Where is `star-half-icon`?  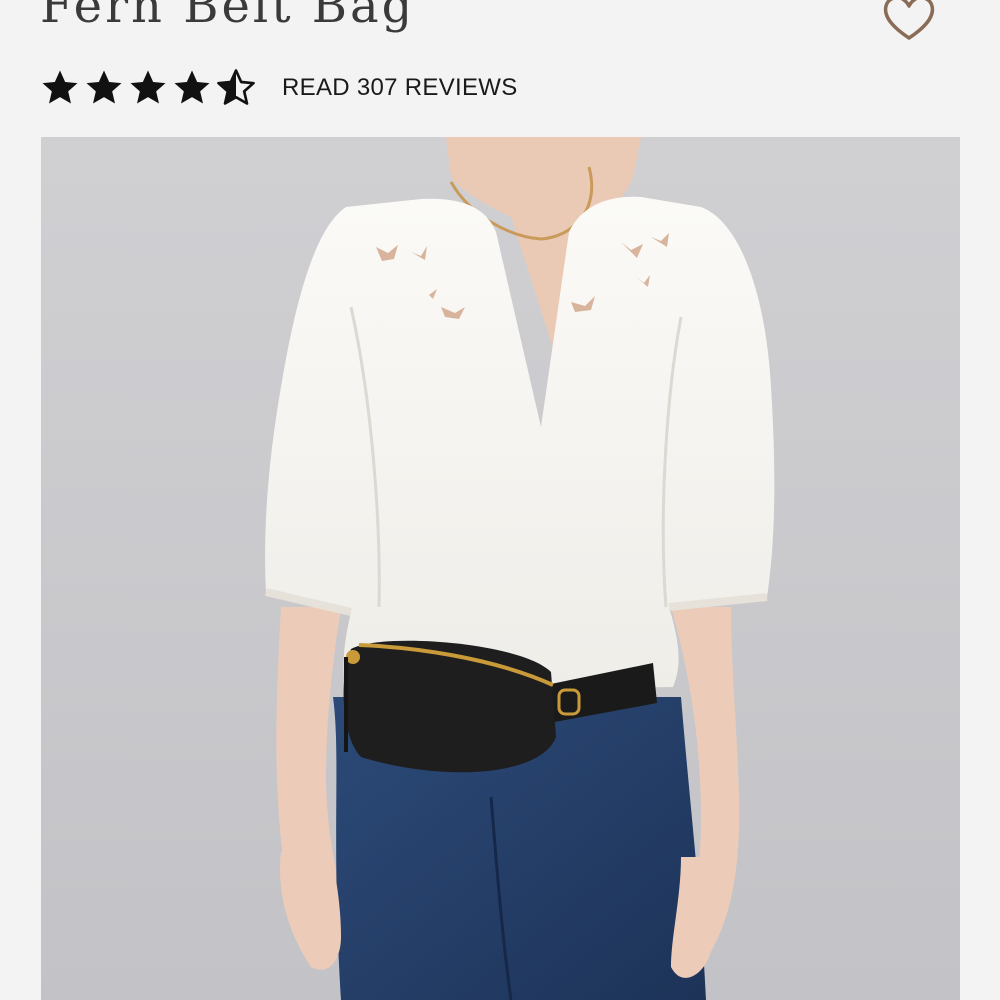 star-half-icon is located at coordinates (236, 87).